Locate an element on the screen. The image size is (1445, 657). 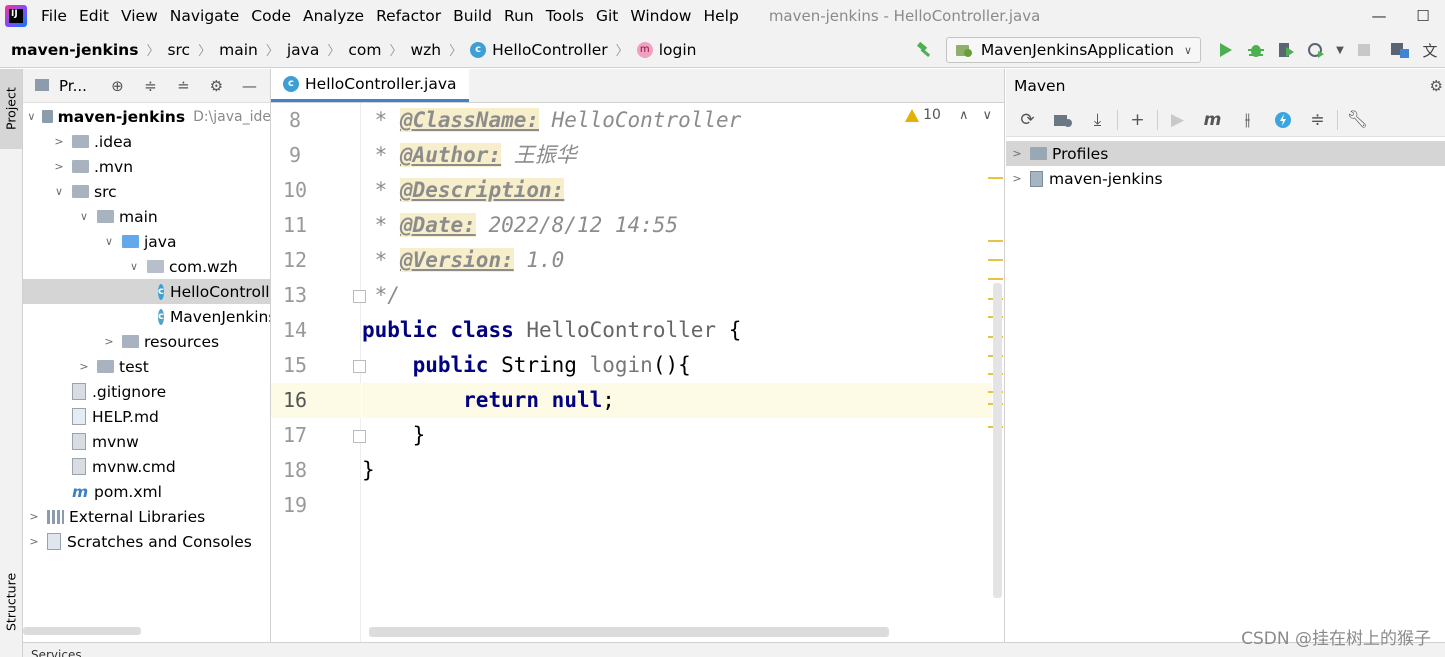
debug-icon is located at coordinates (1256, 50).